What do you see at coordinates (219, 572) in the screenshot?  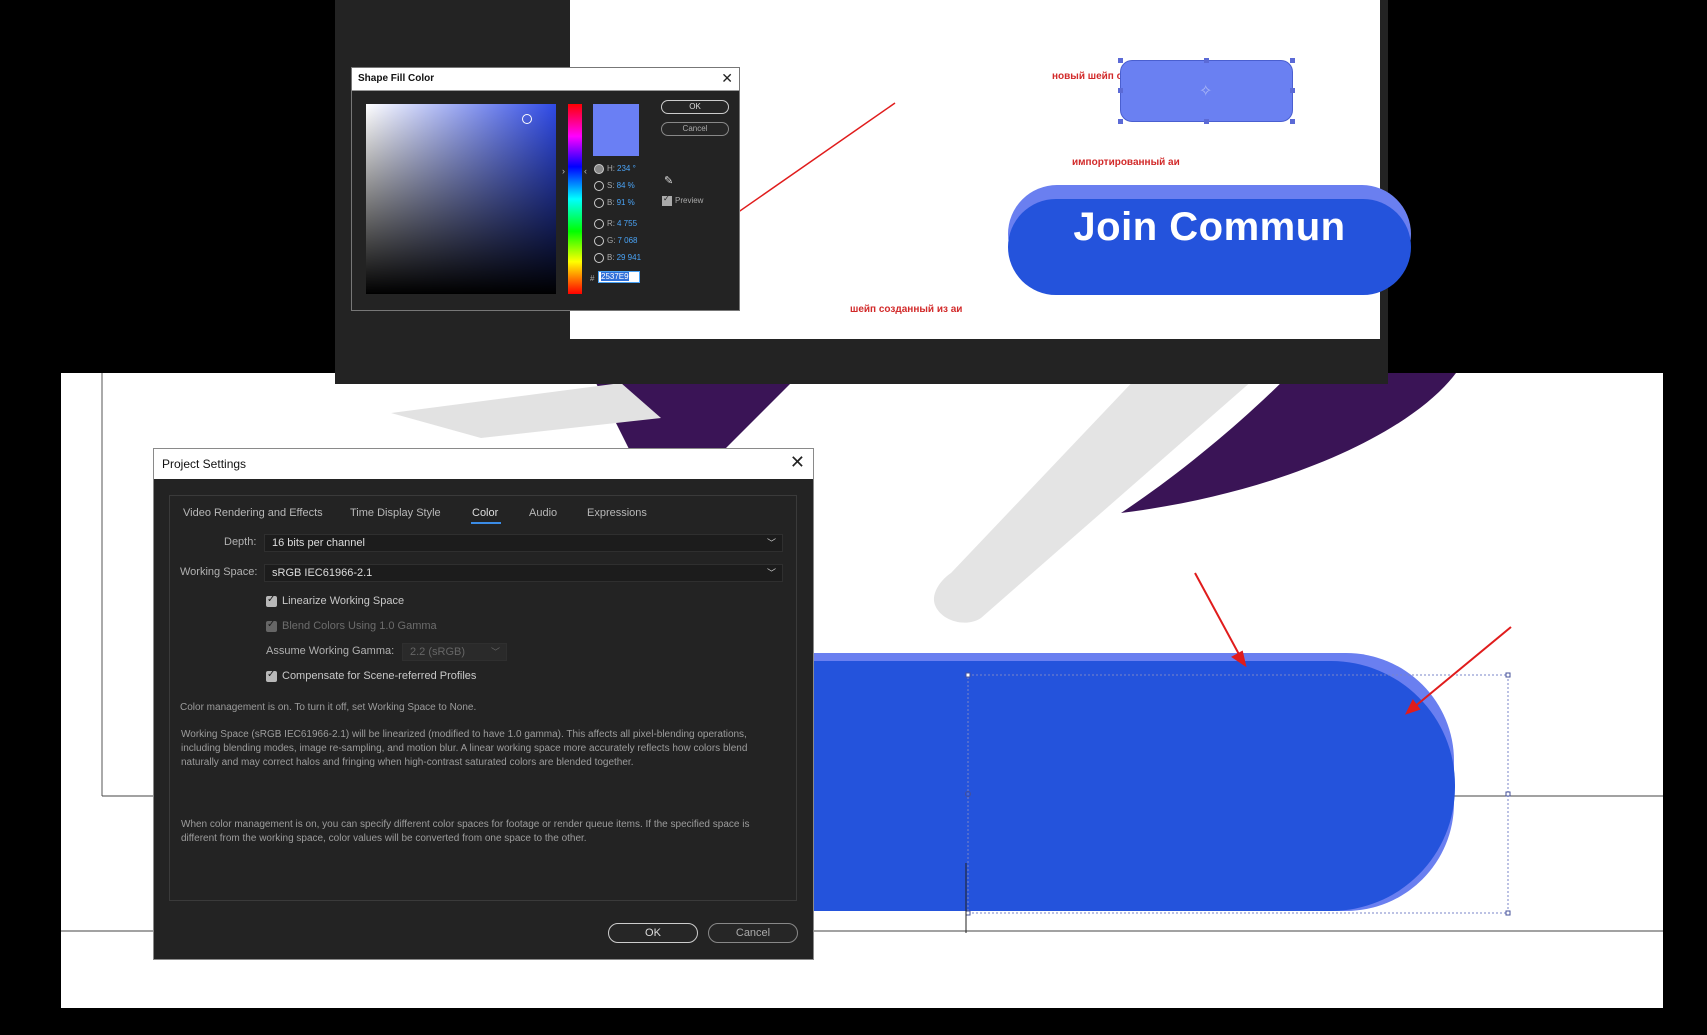 I see `working-space-label: Working Space:` at bounding box center [219, 572].